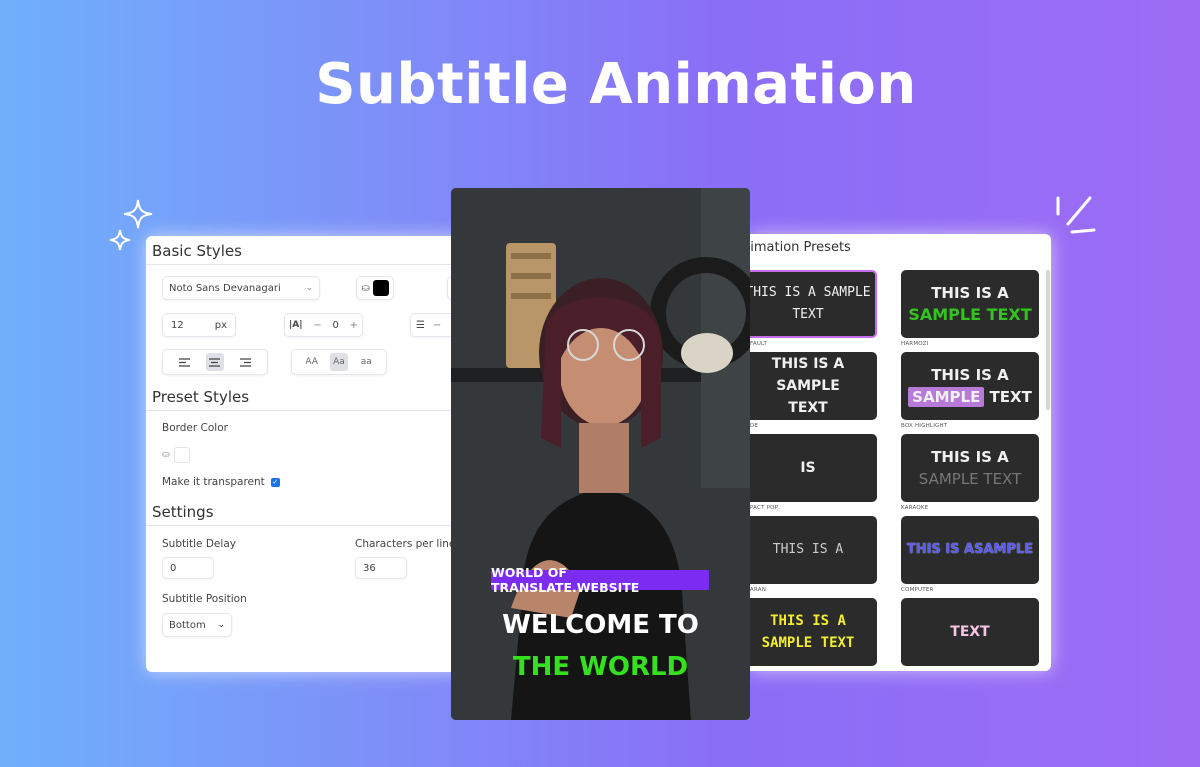 The width and height of the screenshot is (1200, 767). What do you see at coordinates (312, 362) in the screenshot?
I see `uppercase-option: AA` at bounding box center [312, 362].